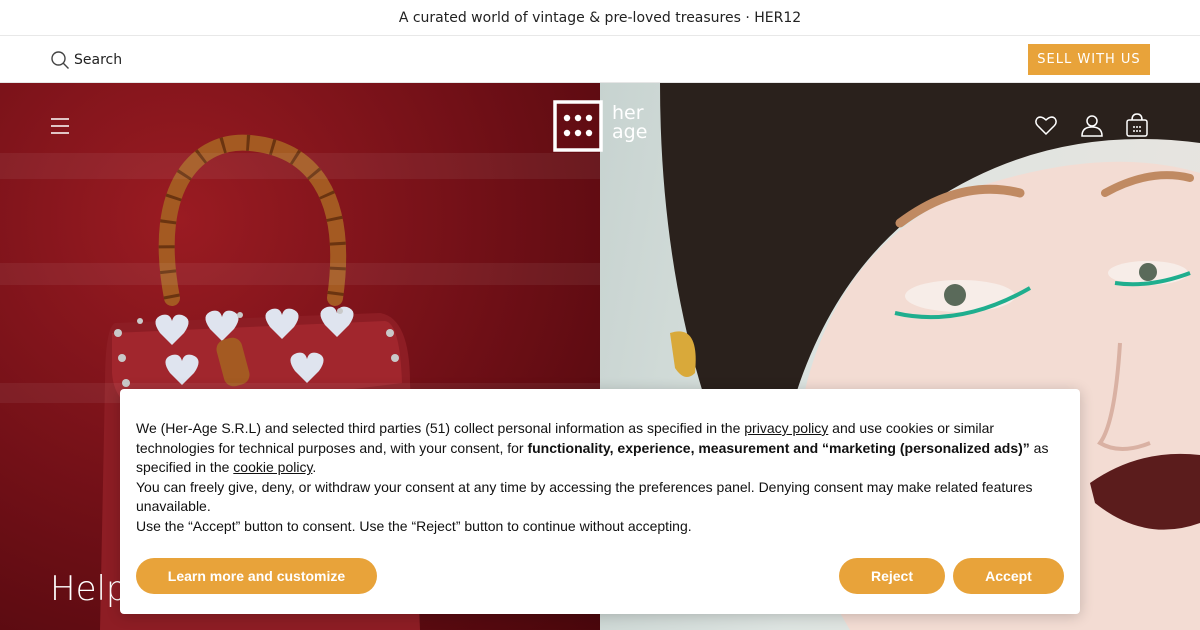 Image resolution: width=1200 pixels, height=630 pixels. I want to click on reject-button: Reject, so click(892, 576).